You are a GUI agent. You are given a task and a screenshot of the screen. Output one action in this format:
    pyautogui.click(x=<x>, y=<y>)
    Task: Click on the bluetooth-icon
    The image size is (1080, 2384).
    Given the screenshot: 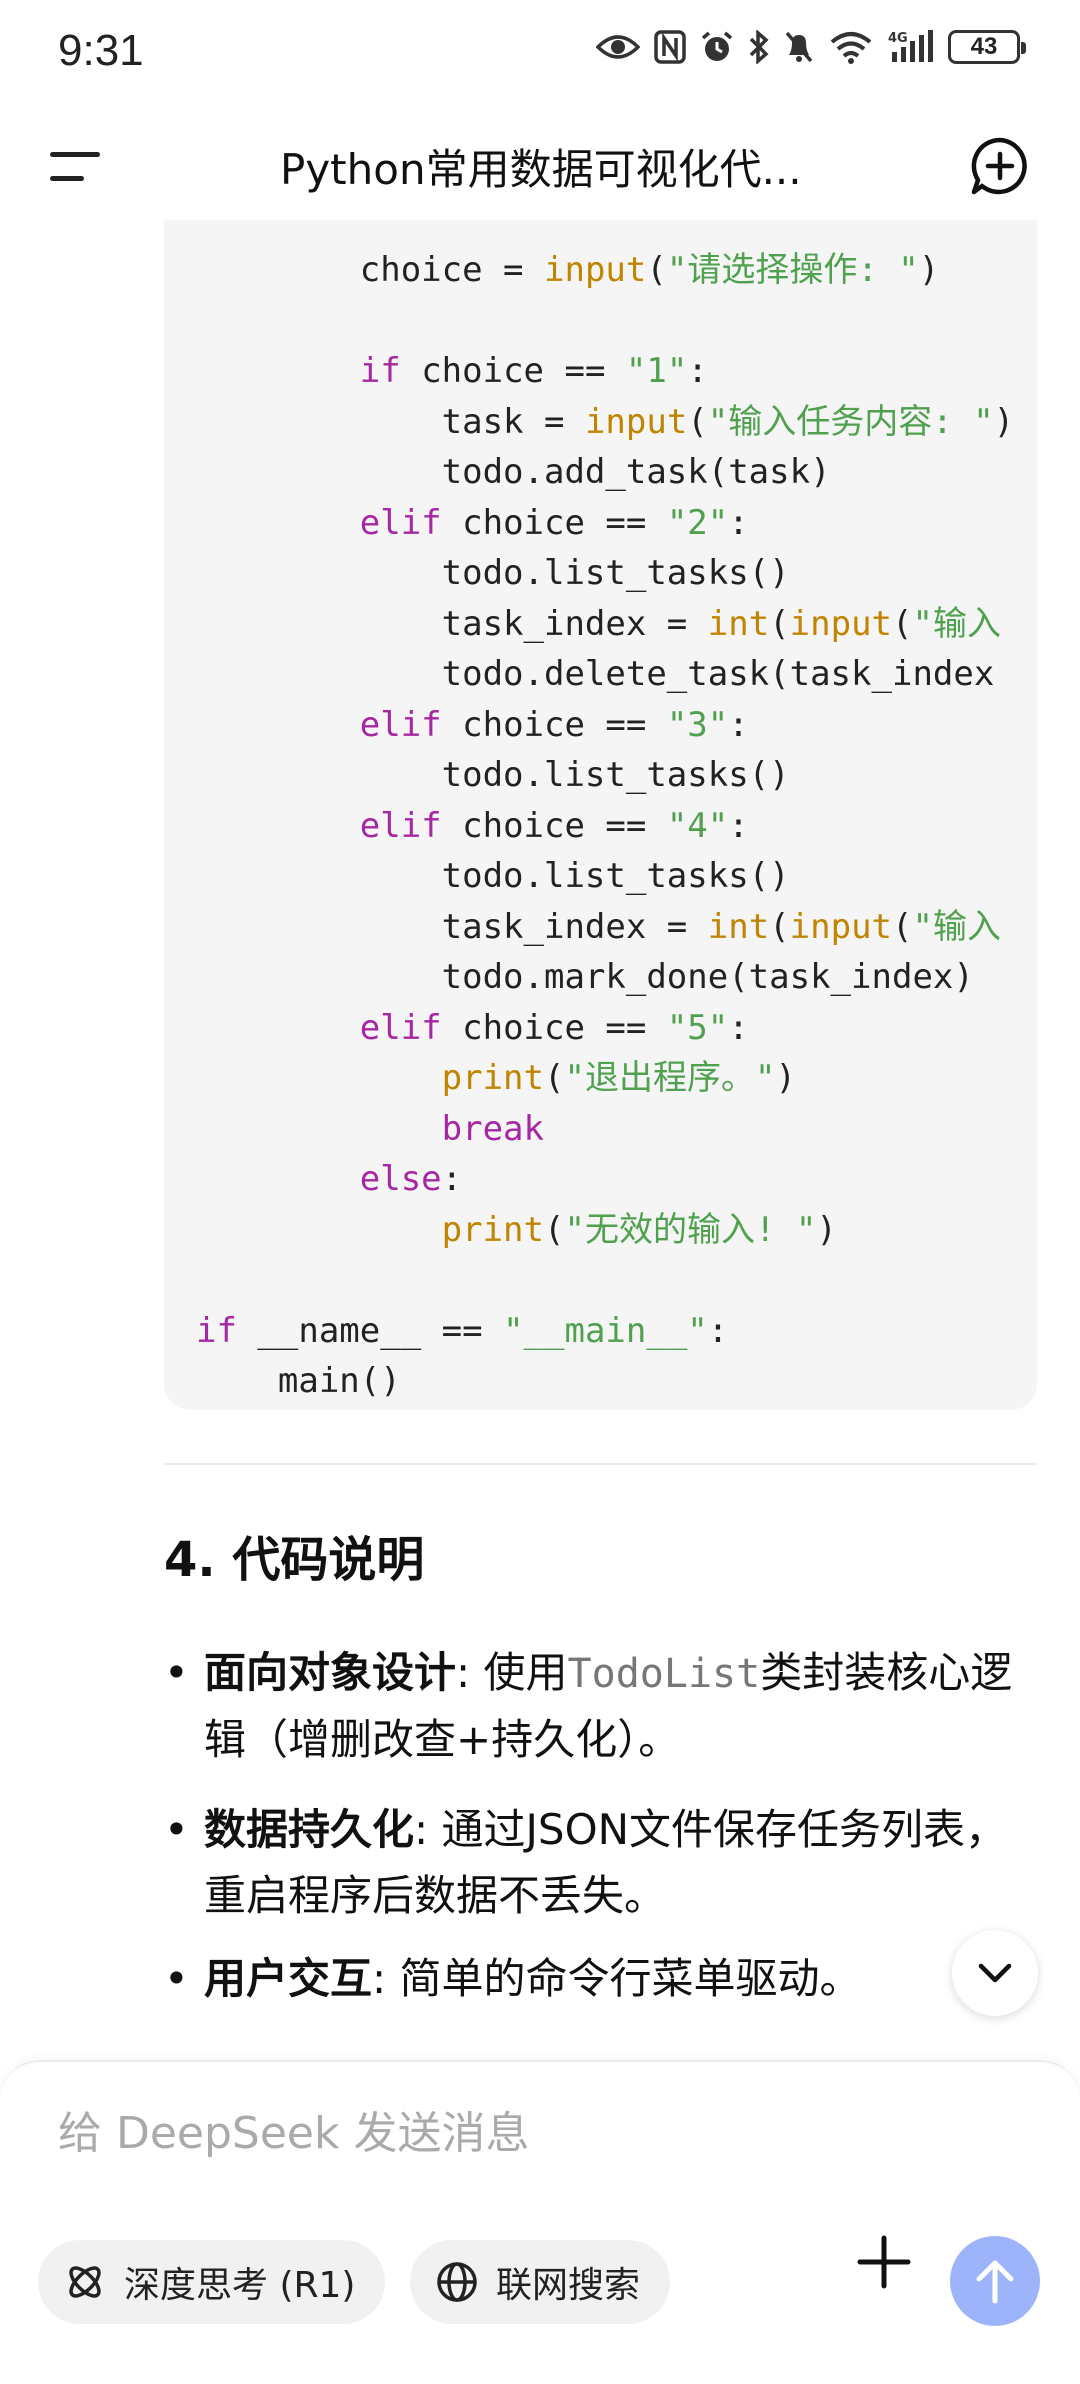 What is the action you would take?
    pyautogui.click(x=759, y=47)
    